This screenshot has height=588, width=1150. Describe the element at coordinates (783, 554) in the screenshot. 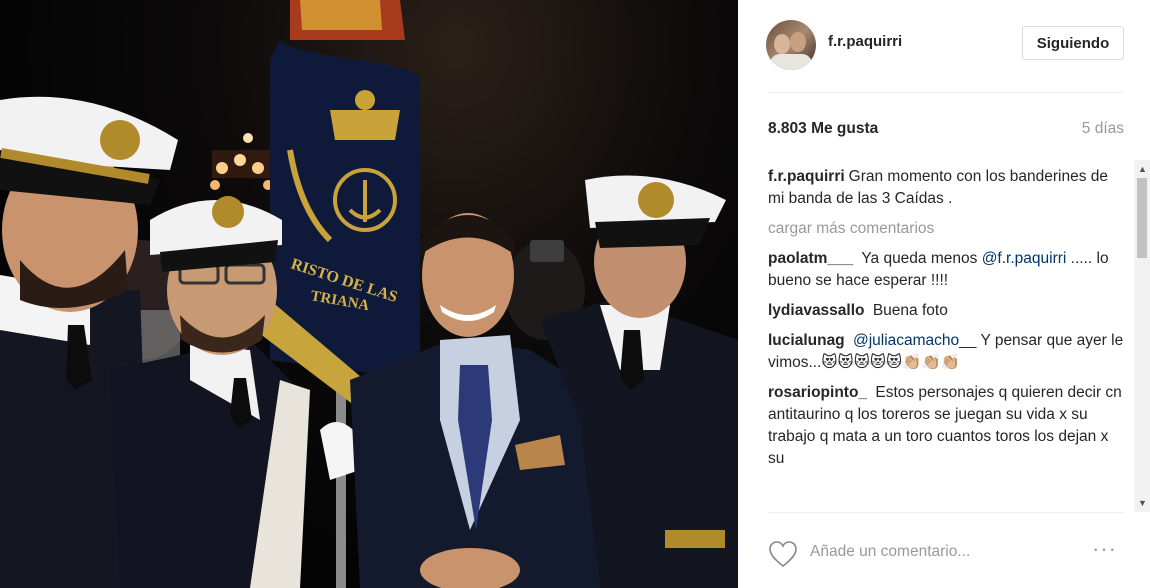

I see `heart-icon` at that location.